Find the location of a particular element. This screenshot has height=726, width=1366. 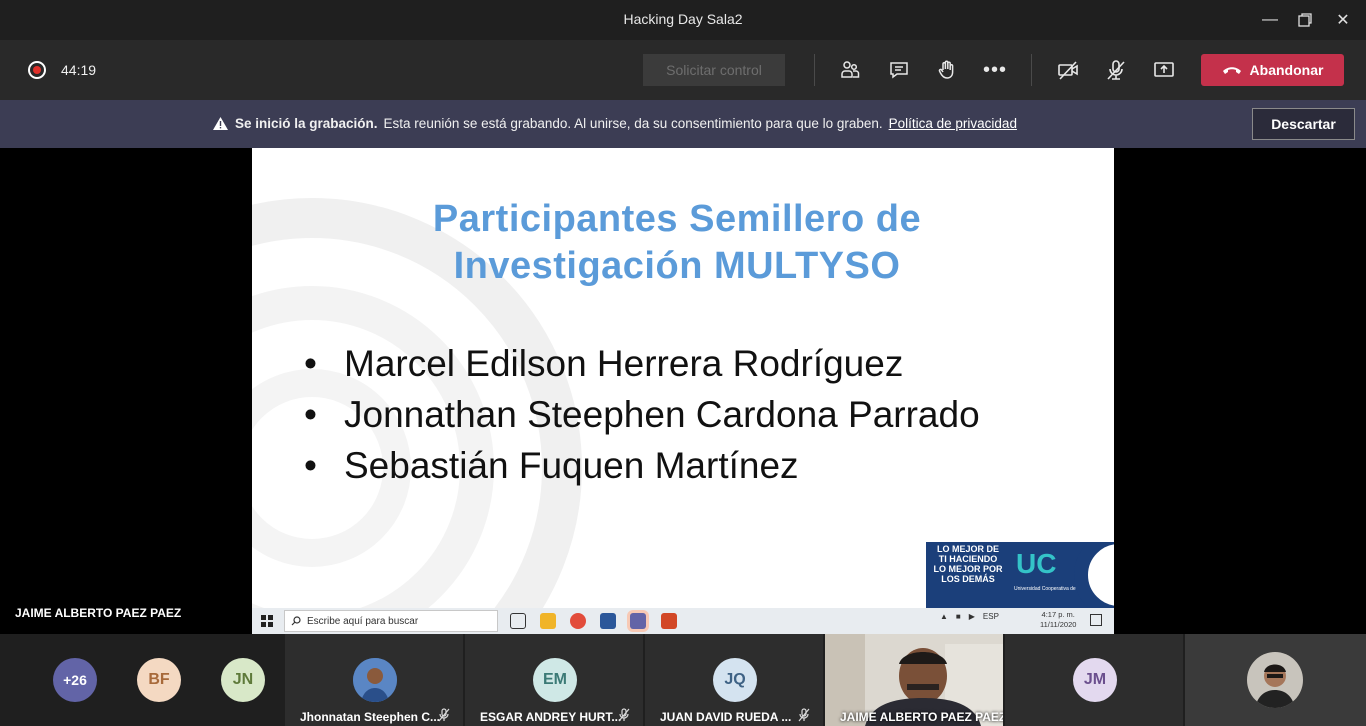

warning-icon is located at coordinates (220, 123).